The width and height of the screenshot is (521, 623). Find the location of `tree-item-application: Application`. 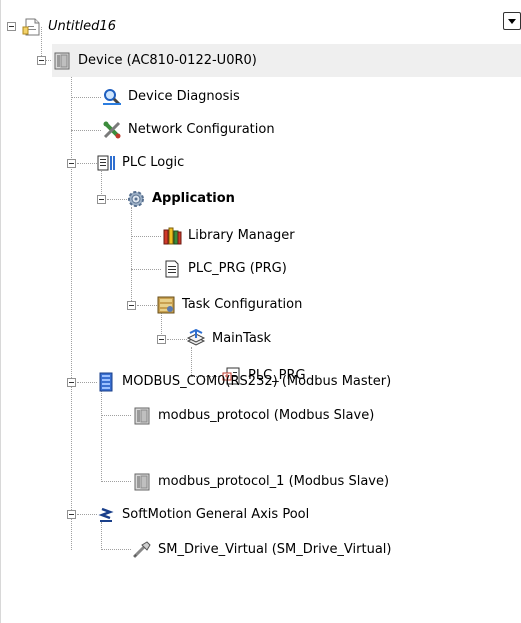

tree-item-application: Application is located at coordinates (180, 198).